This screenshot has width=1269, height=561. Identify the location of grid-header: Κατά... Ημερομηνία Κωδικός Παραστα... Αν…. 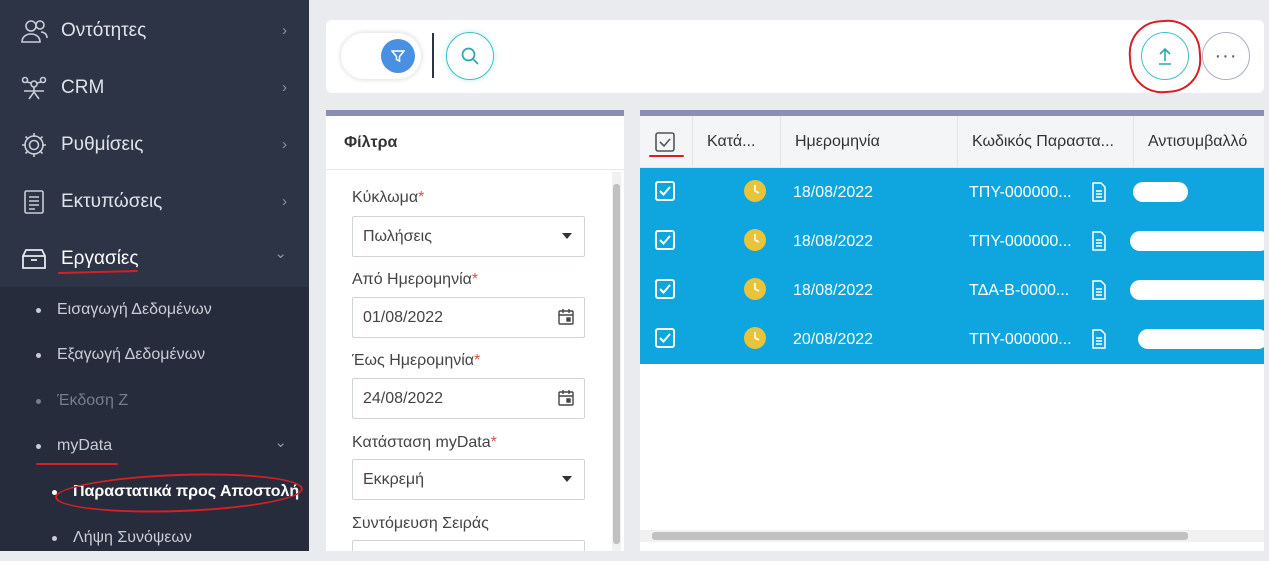
(952, 142).